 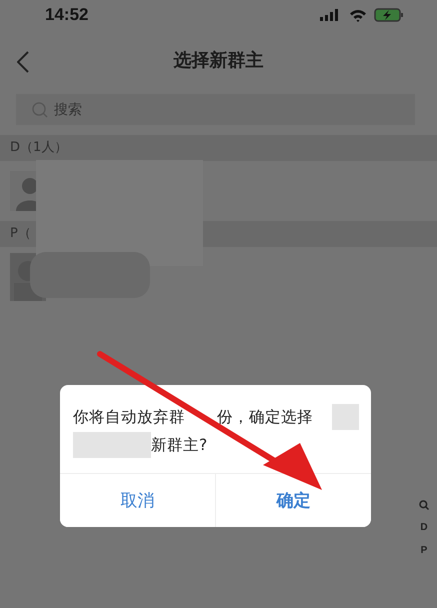 I want to click on index-letter: D, so click(x=424, y=527).